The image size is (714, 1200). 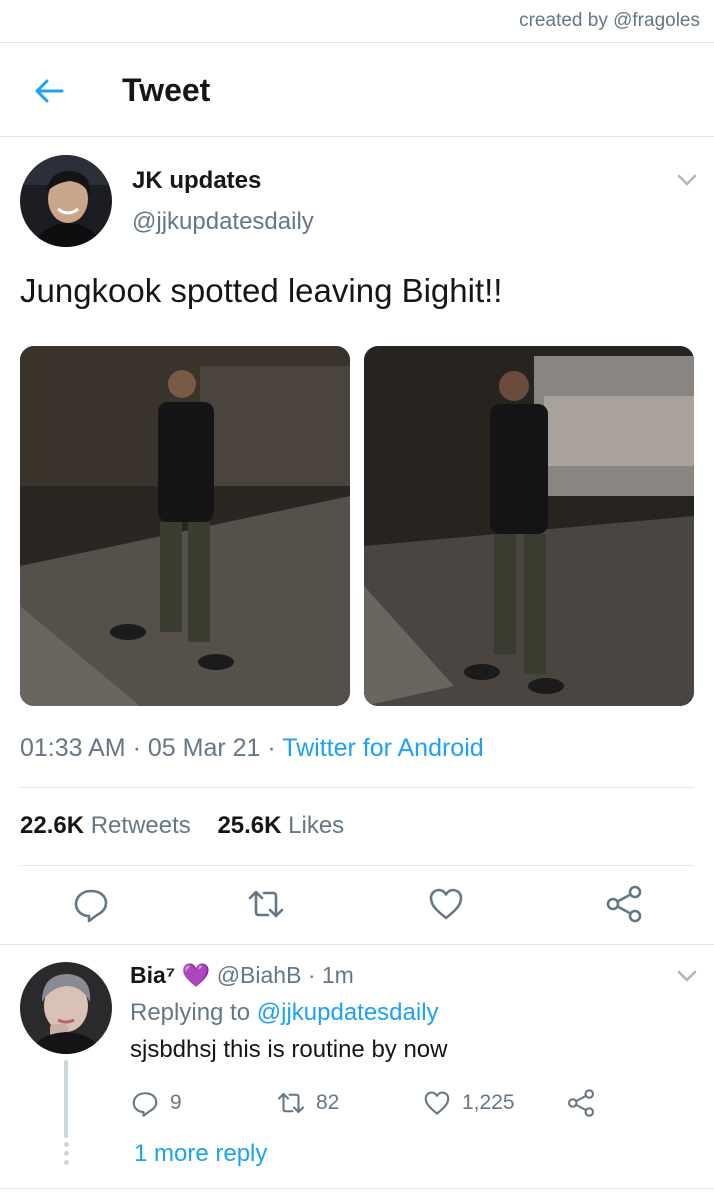 What do you see at coordinates (140, 825) in the screenshot?
I see `retweets-label: Retweets` at bounding box center [140, 825].